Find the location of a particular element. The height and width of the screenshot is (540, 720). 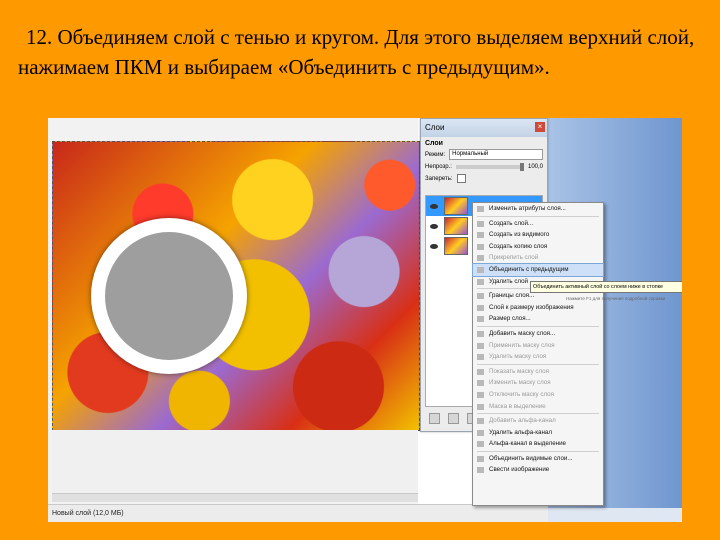

mode-select: Нормальный is located at coordinates (496, 154).